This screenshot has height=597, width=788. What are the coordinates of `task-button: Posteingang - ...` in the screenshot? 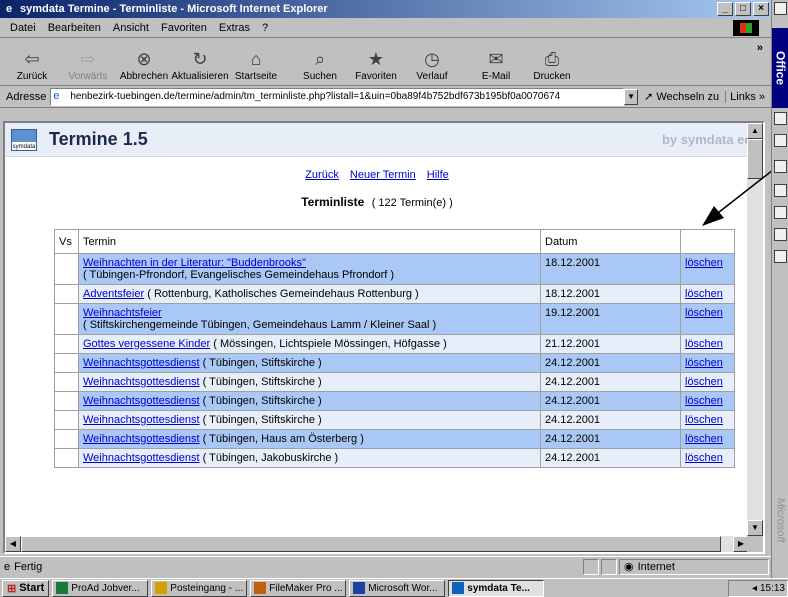 It's located at (199, 588).